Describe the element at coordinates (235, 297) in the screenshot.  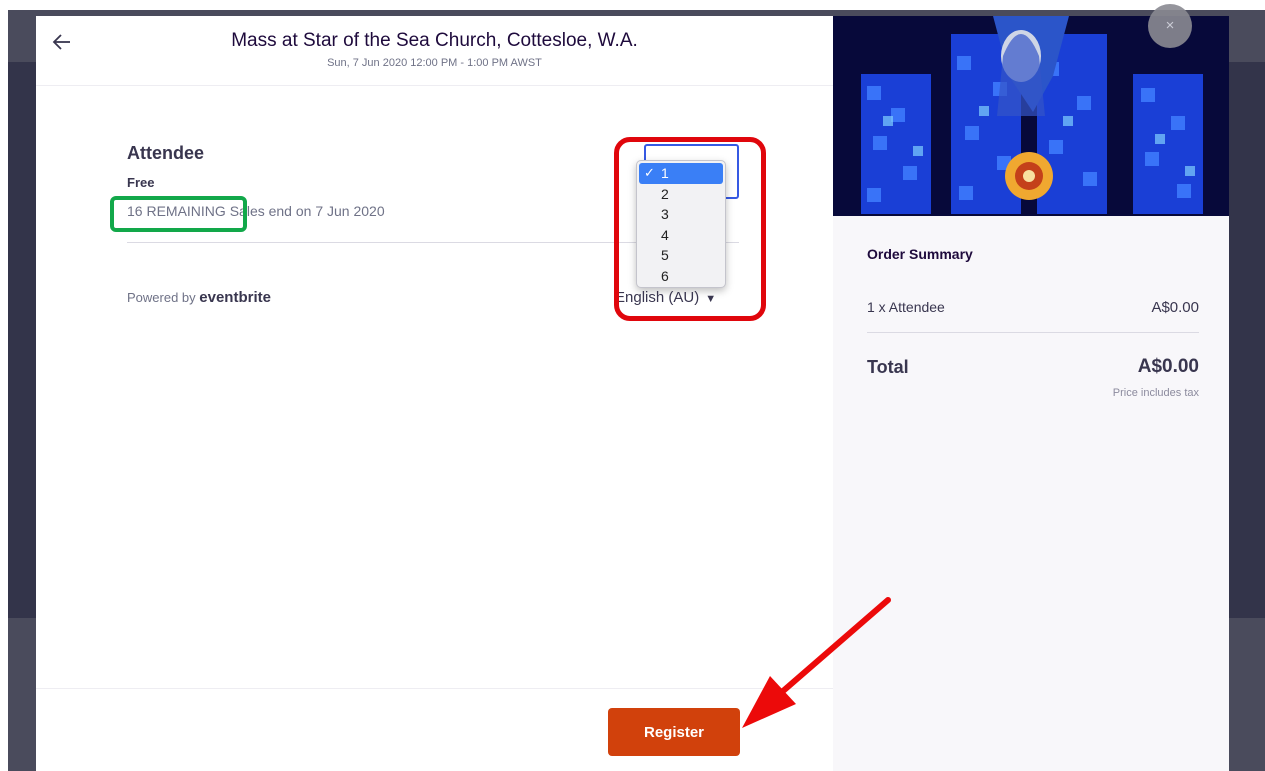
I see `eventbrite-logo: eventbrite` at that location.